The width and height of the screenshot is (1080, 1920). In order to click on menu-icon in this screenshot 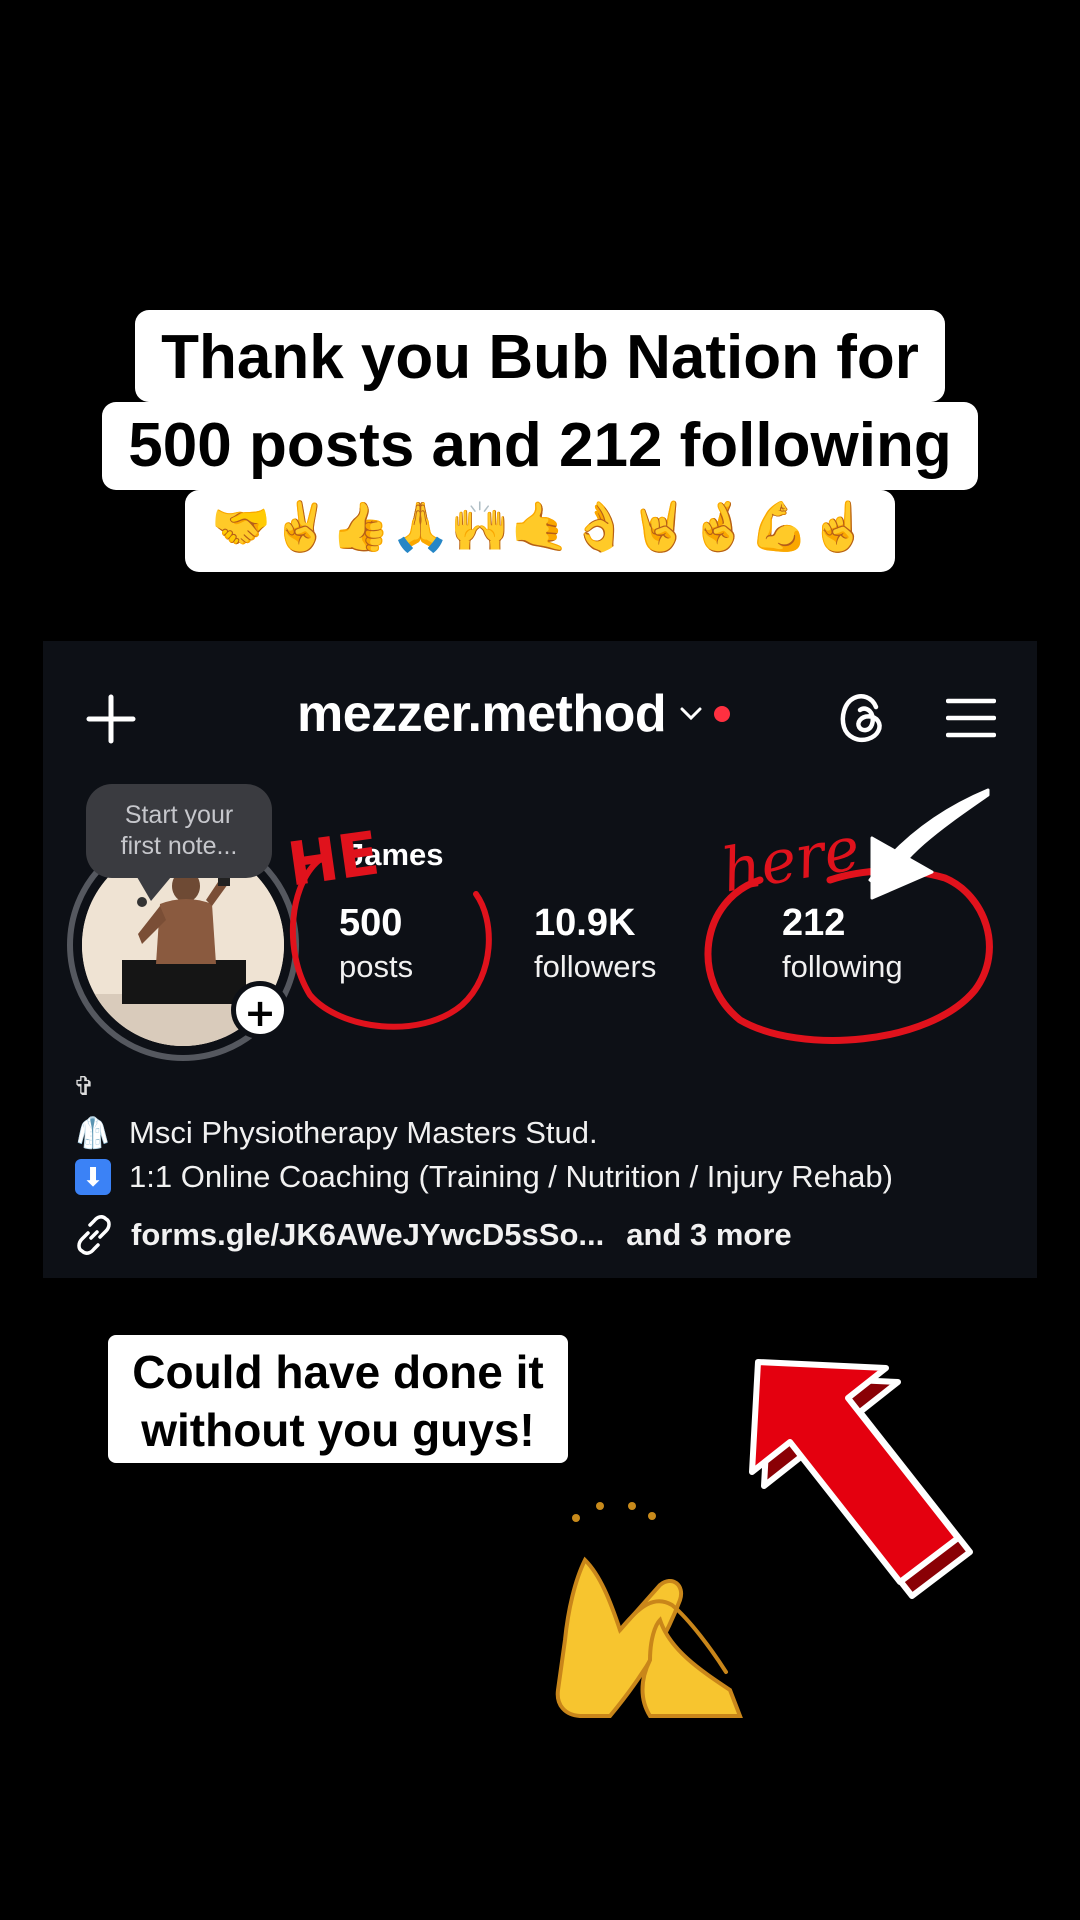, I will do `click(971, 718)`.